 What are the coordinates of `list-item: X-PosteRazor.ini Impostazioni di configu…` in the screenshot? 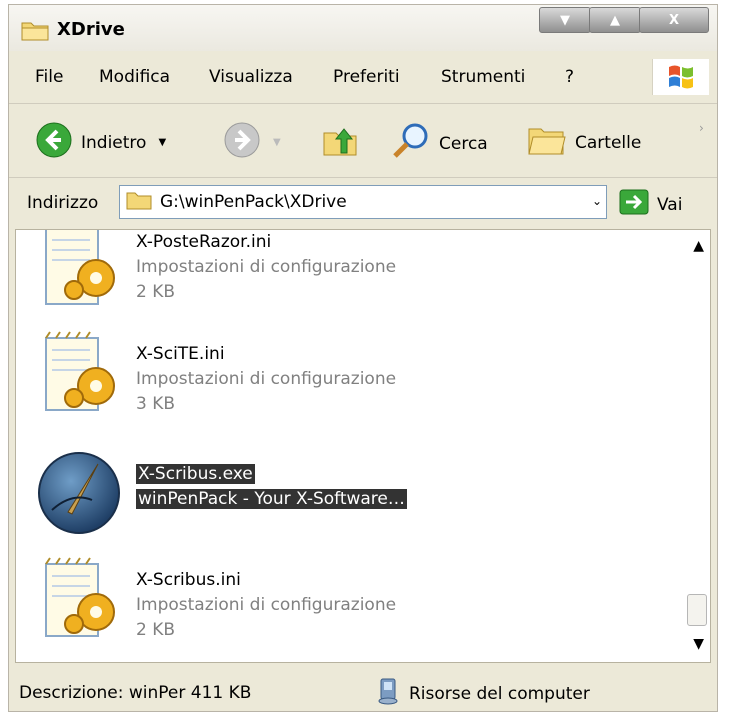 It's located at (346, 280).